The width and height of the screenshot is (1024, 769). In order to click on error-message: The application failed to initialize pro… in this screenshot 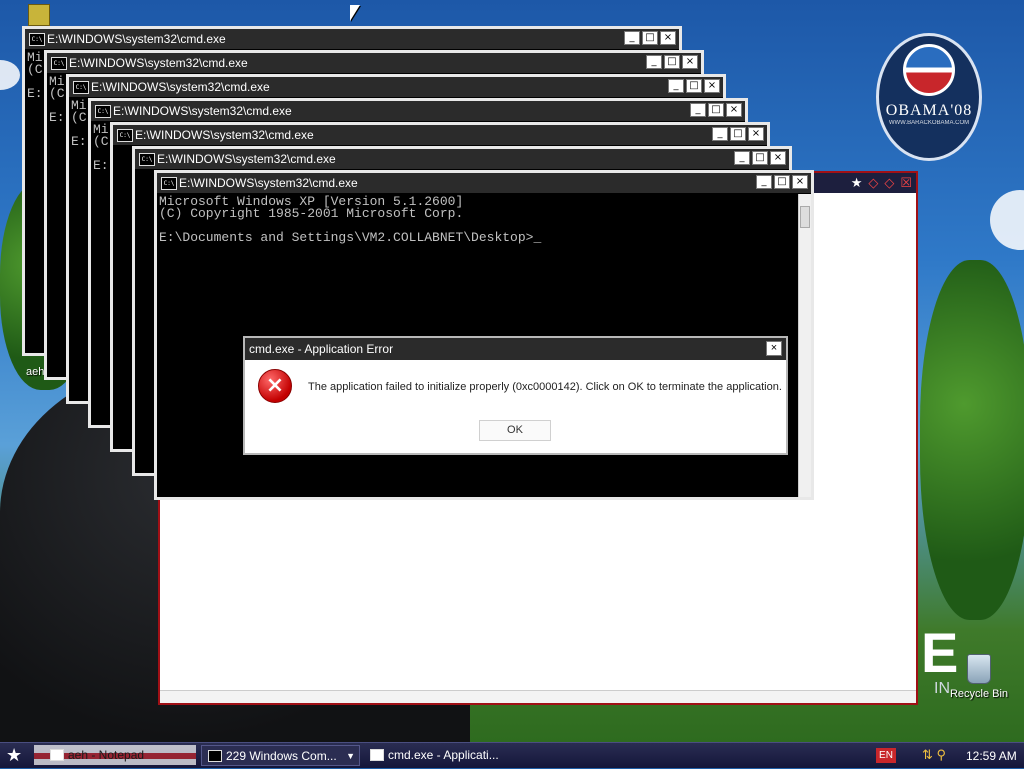, I will do `click(545, 387)`.